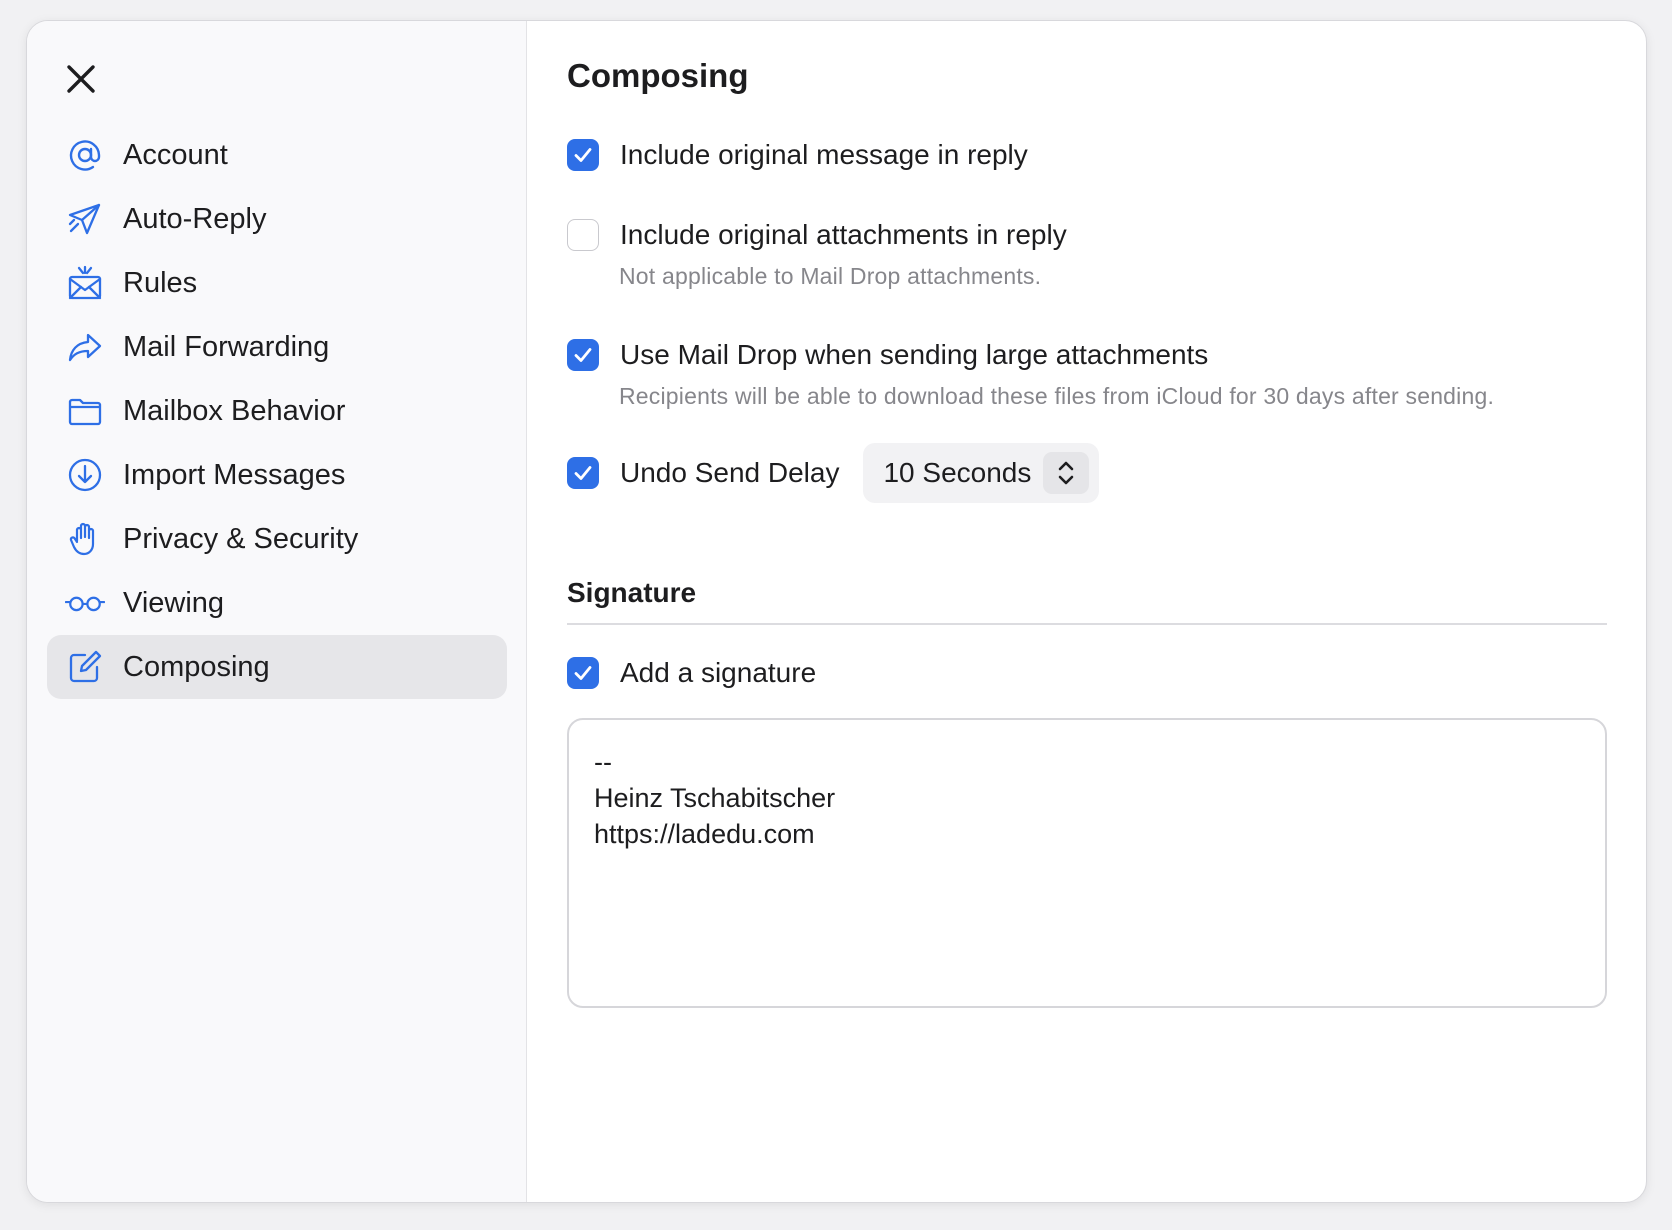 The height and width of the screenshot is (1230, 1672). I want to click on include-message-row: Include original message in reply, so click(797, 155).